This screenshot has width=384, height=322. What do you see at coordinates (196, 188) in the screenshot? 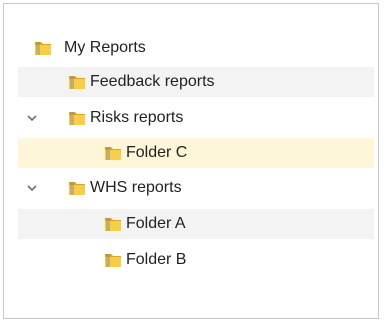
I see `tree-node-whs-reports: WHS reports` at bounding box center [196, 188].